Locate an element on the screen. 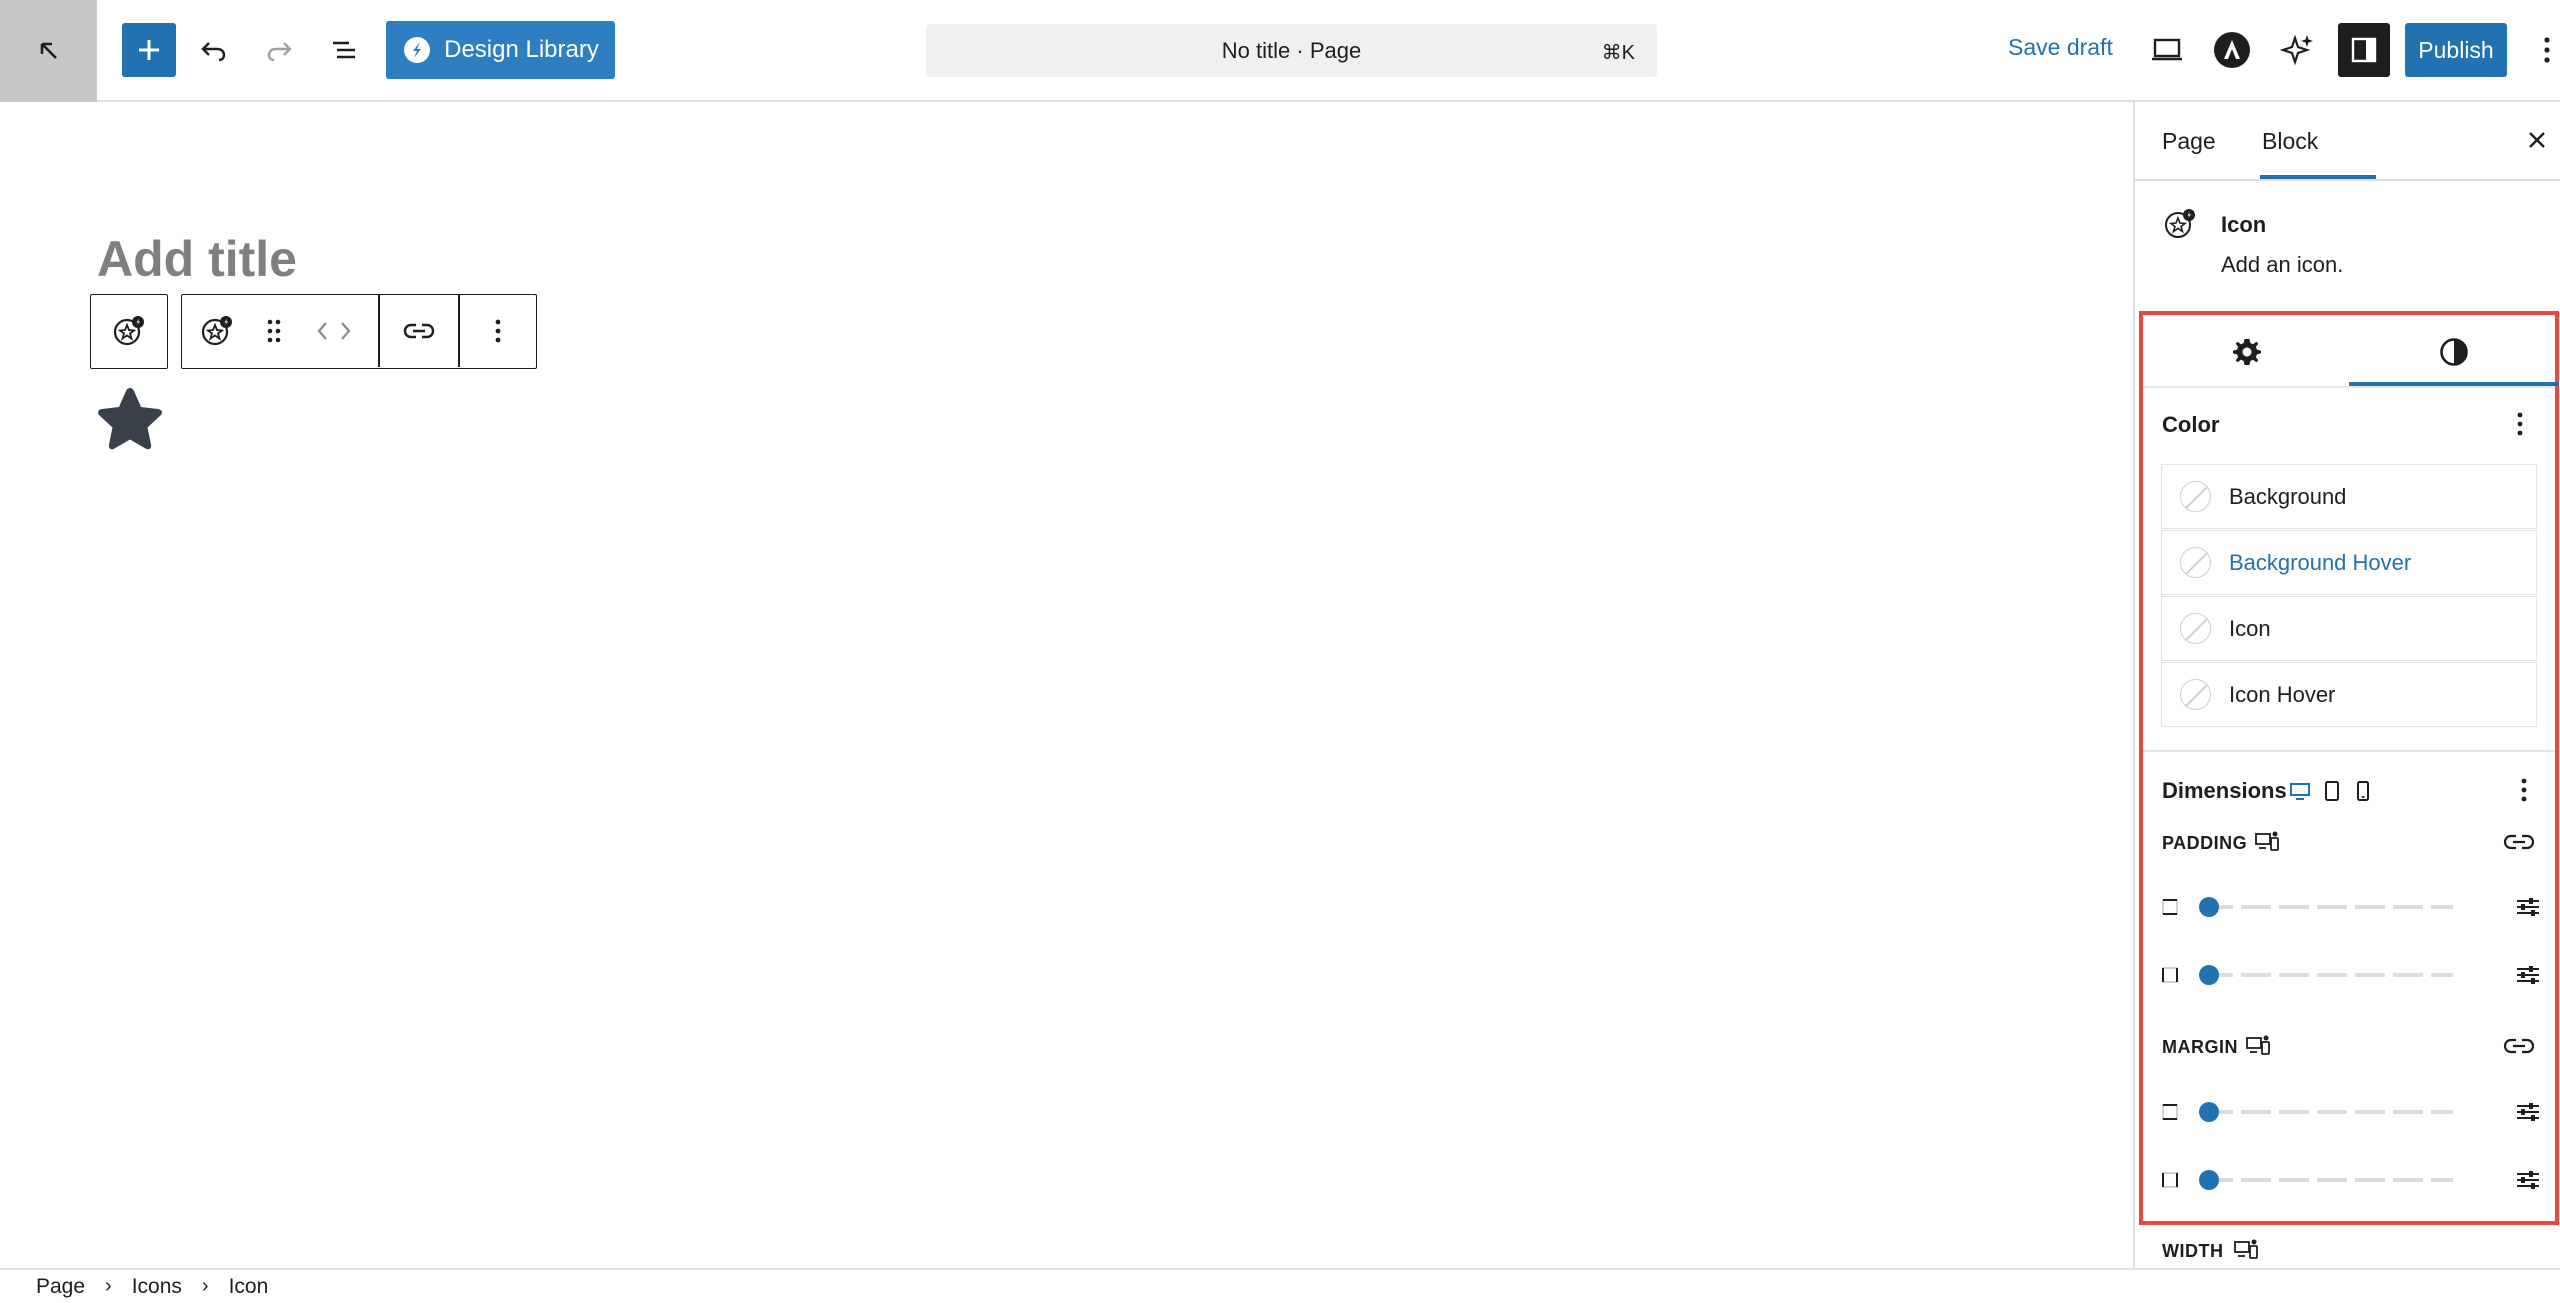 The height and width of the screenshot is (1303, 2560). close-sidebar-button is located at coordinates (2537, 140).